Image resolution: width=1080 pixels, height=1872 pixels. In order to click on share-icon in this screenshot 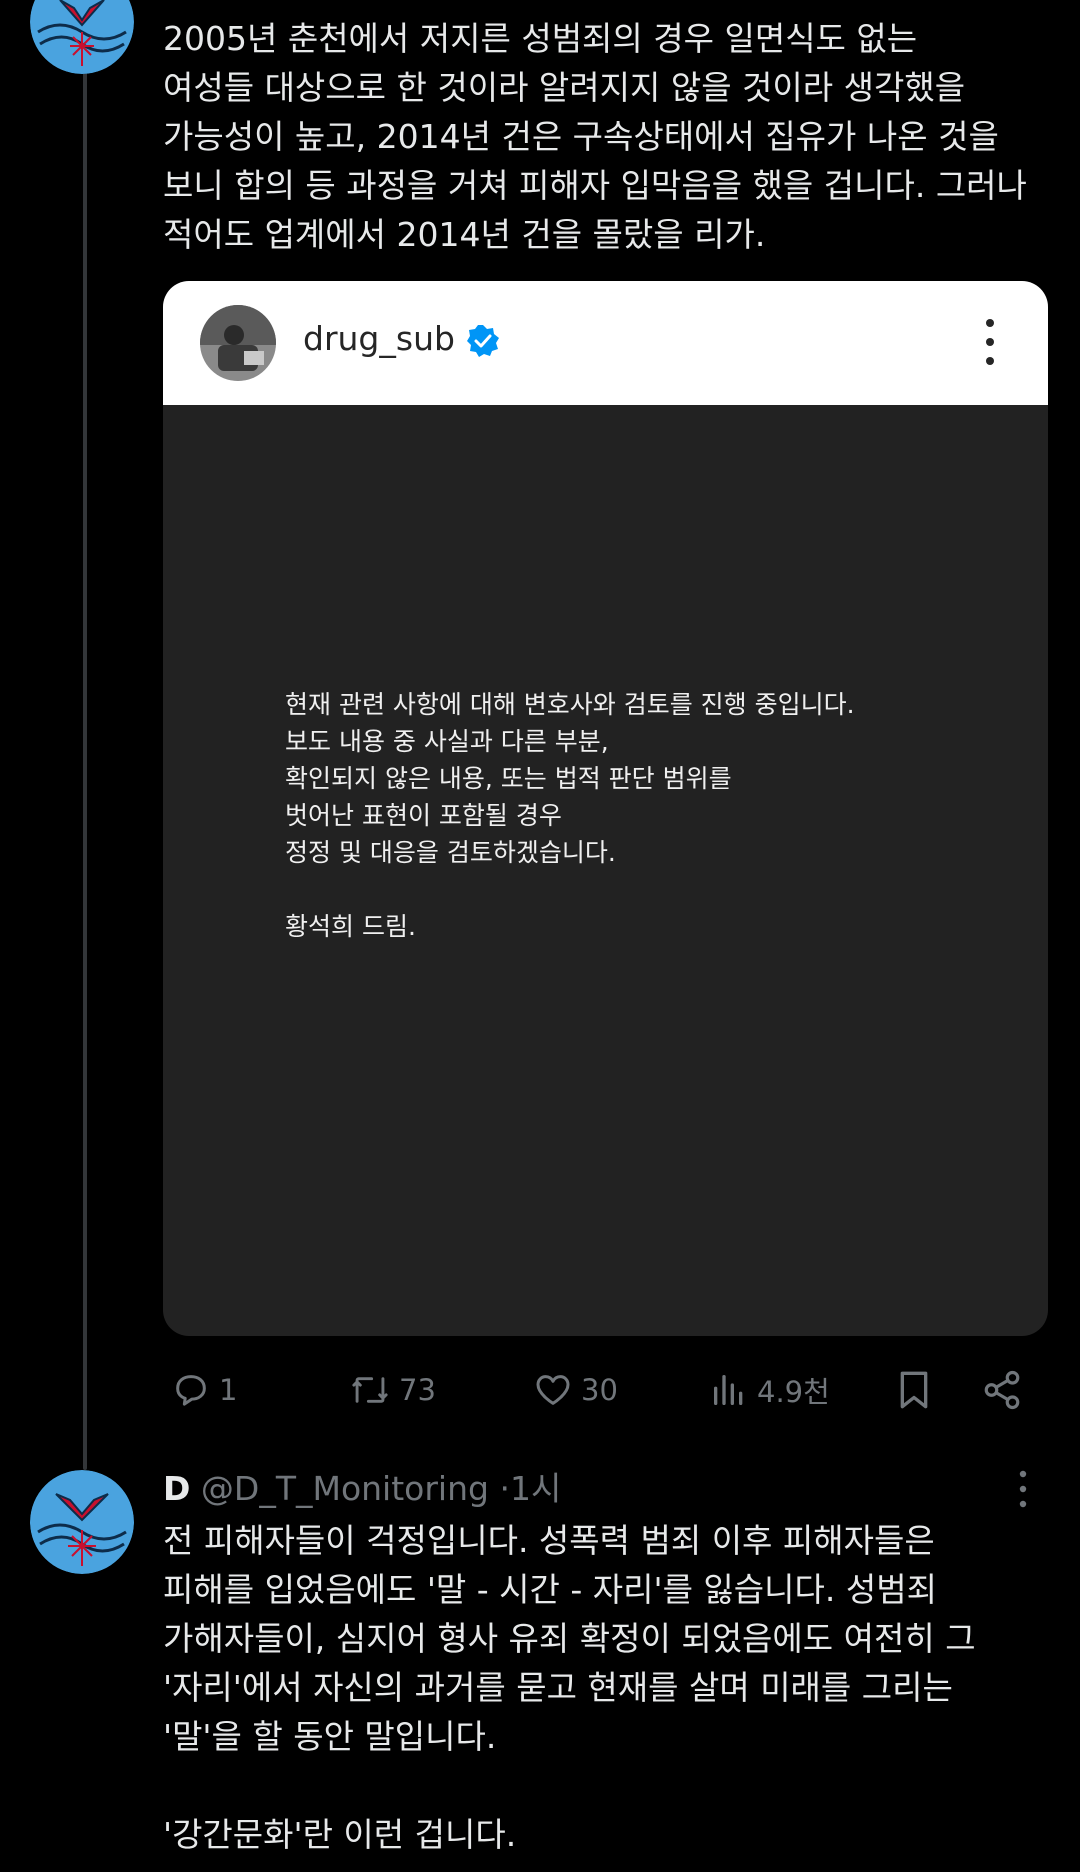, I will do `click(1002, 1390)`.